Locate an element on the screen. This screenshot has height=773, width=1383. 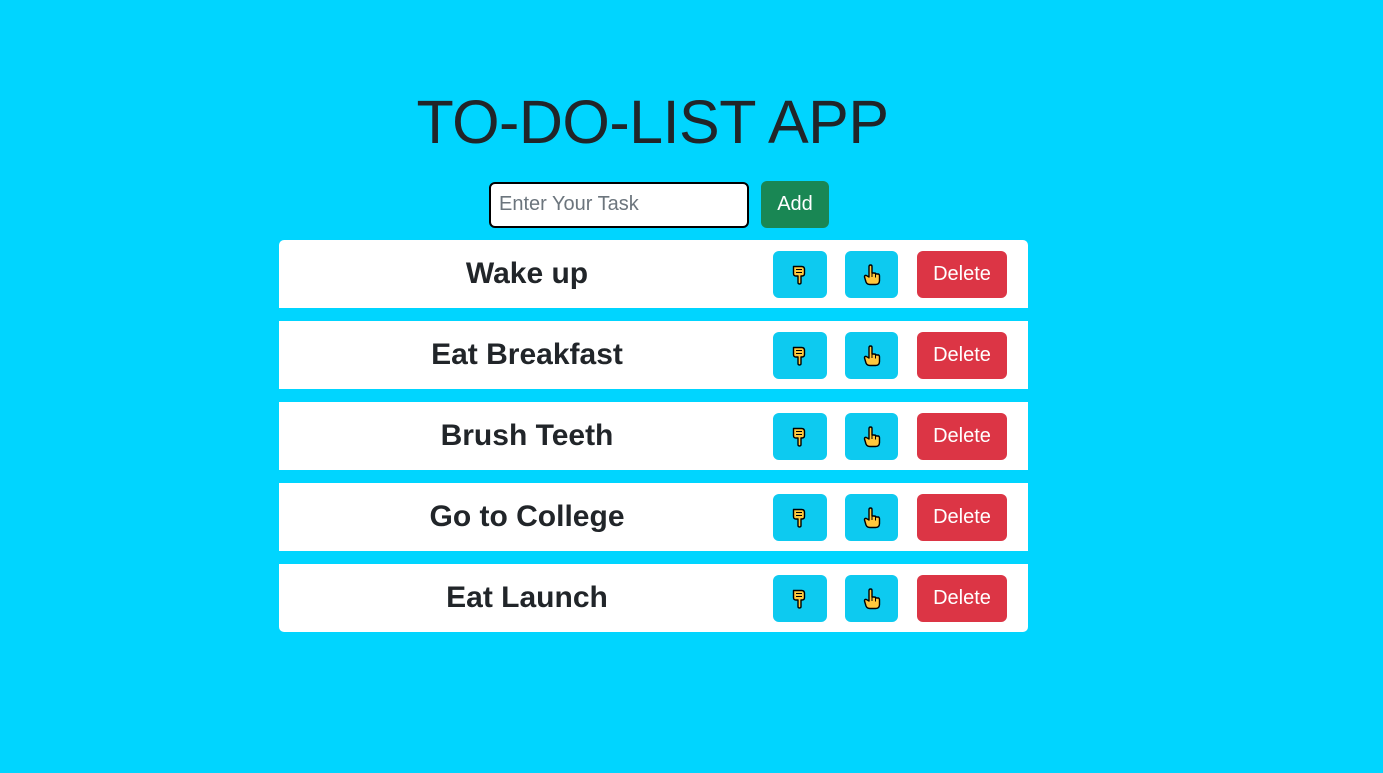
task-input-row: Add is located at coordinates (659, 204).